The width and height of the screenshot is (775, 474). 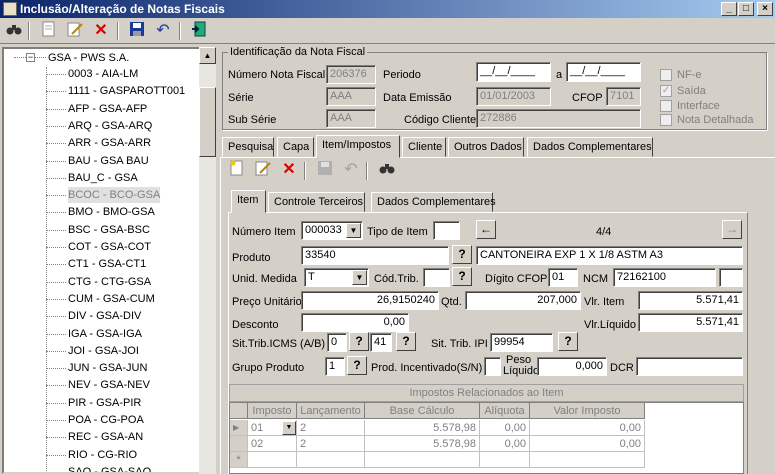 I want to click on sit-trib-ipi-field: 99954, so click(x=521, y=342).